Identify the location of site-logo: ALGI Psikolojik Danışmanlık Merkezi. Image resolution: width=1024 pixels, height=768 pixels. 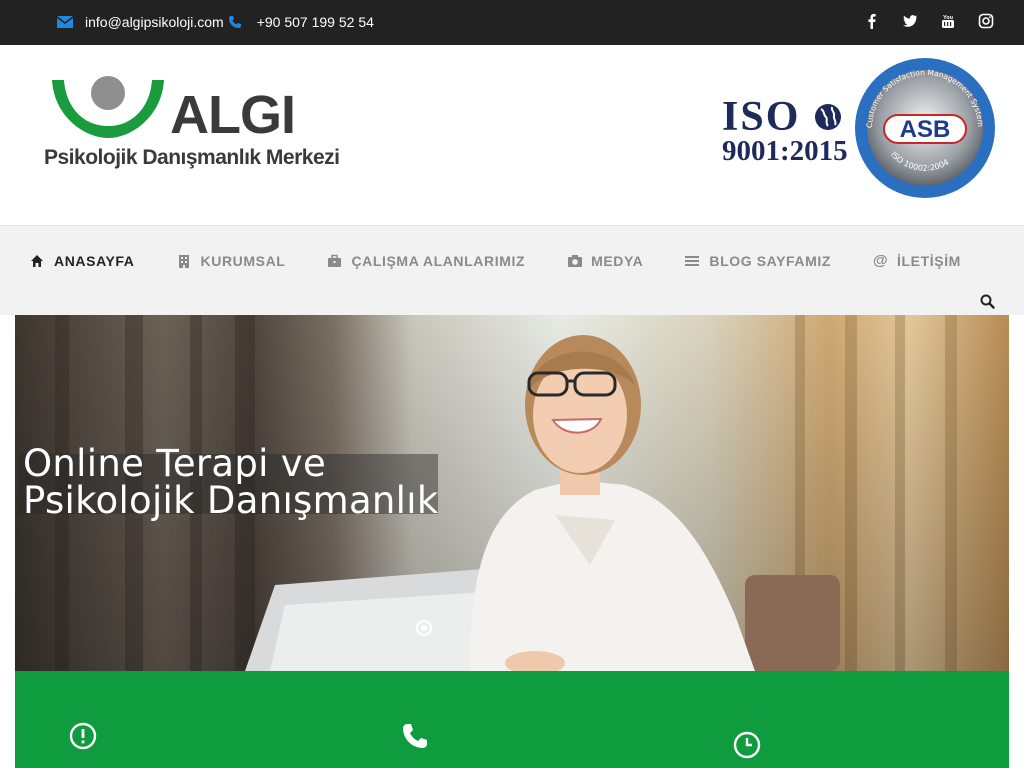
(194, 131).